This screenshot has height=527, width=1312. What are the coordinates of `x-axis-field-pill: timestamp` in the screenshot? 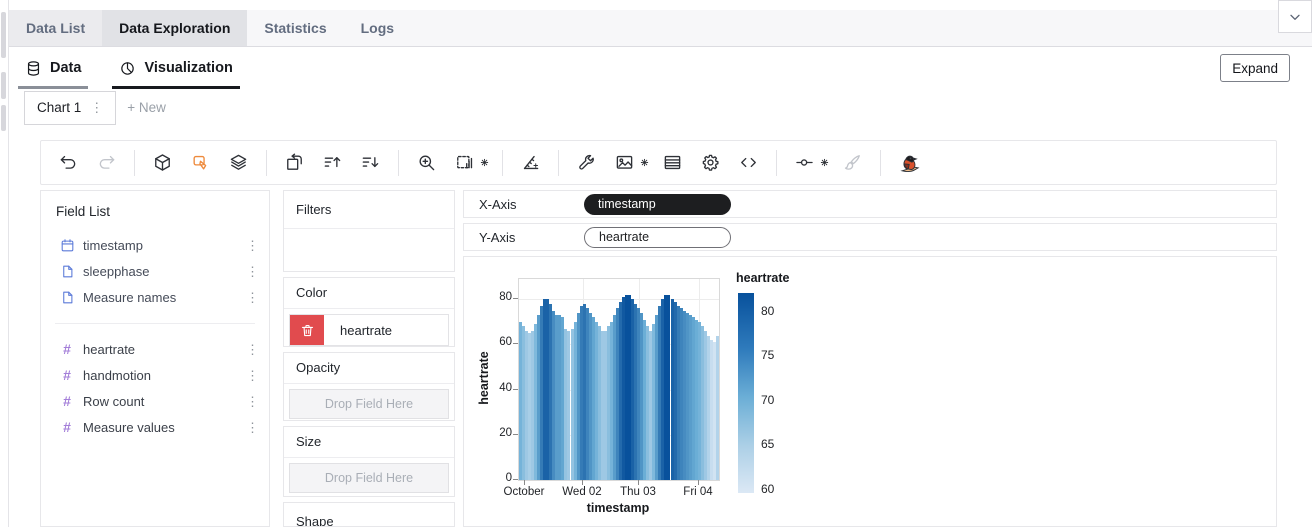 It's located at (657, 204).